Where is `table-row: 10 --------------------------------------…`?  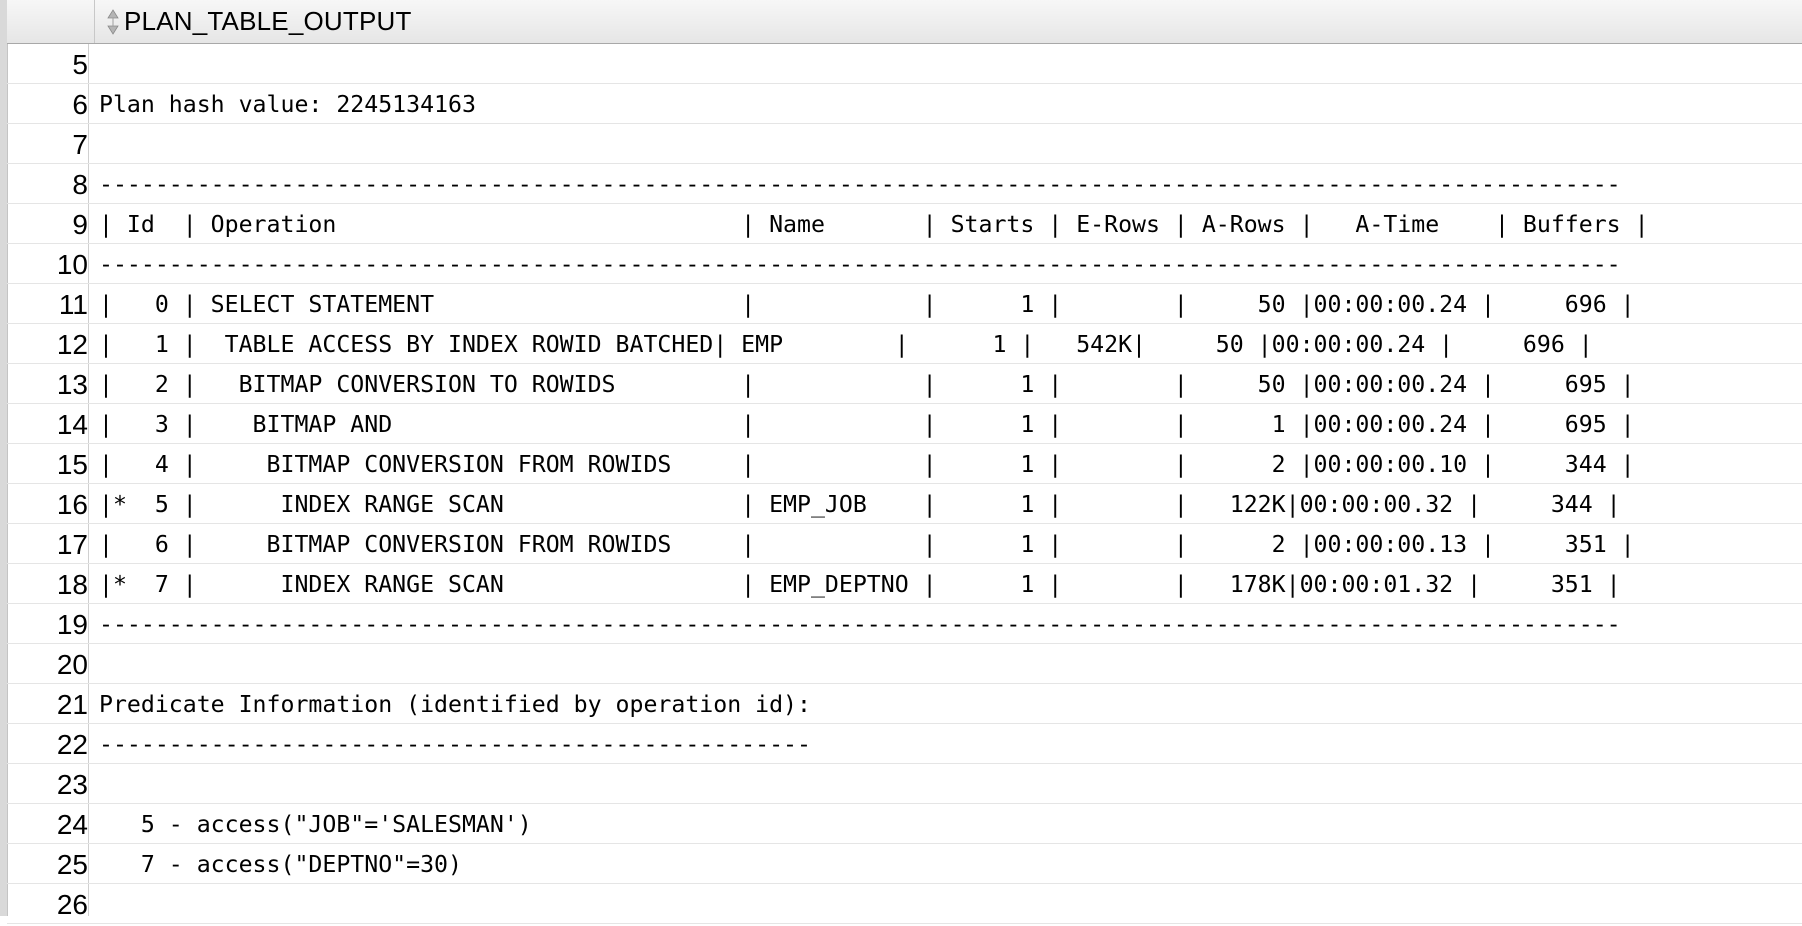 table-row: 10 --------------------------------------… is located at coordinates (904, 264).